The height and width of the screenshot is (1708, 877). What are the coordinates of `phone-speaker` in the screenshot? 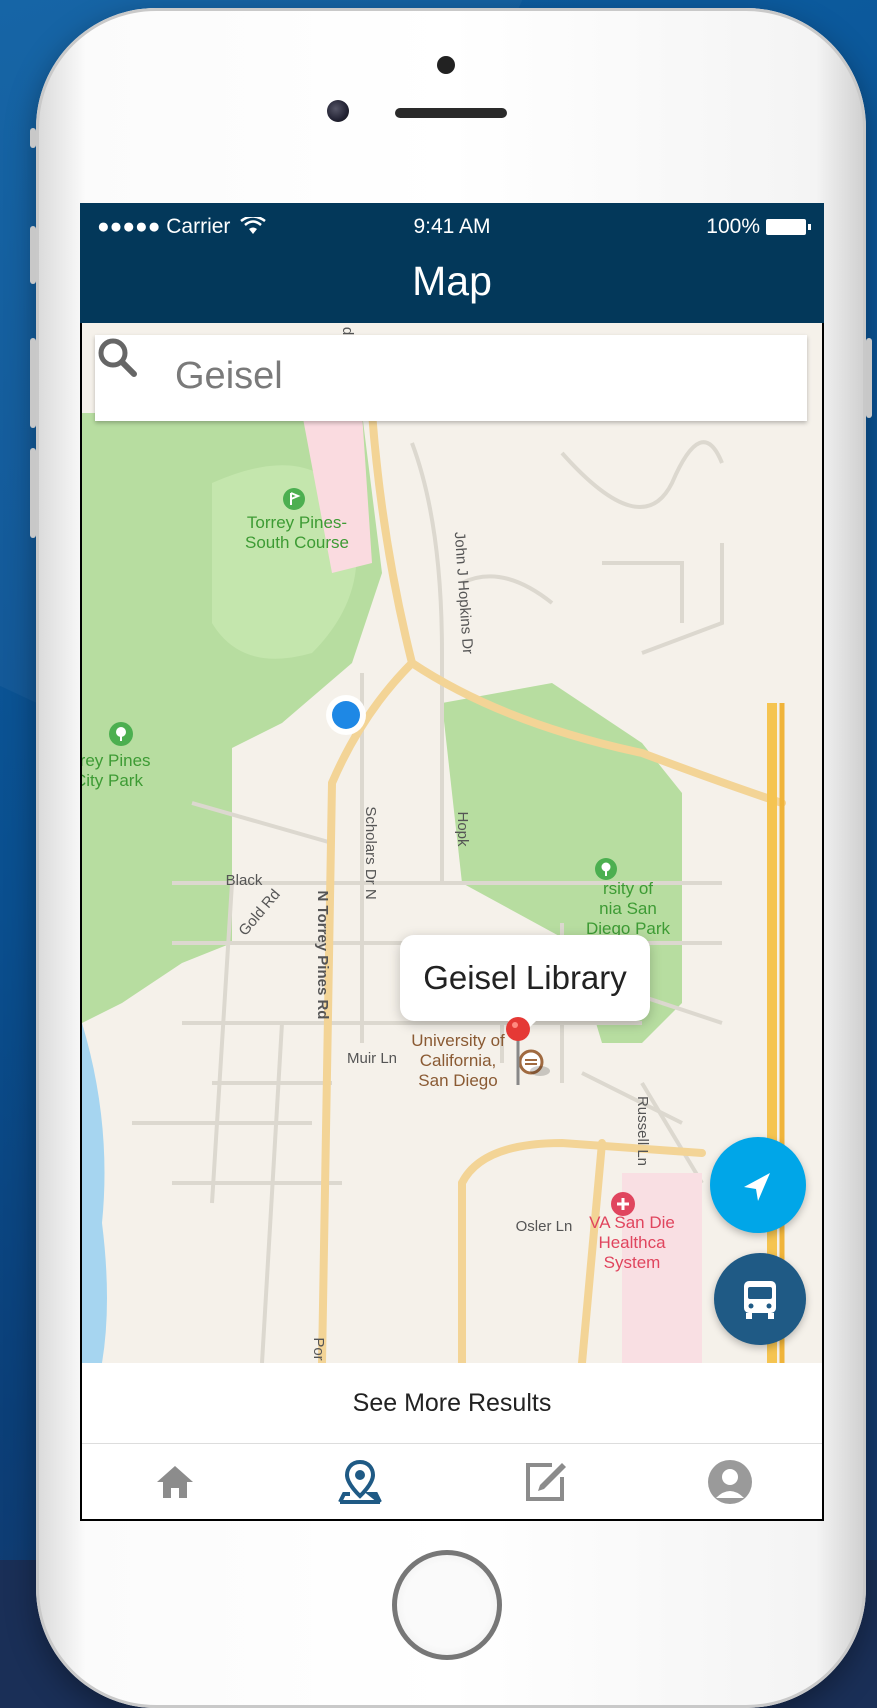 It's located at (451, 113).